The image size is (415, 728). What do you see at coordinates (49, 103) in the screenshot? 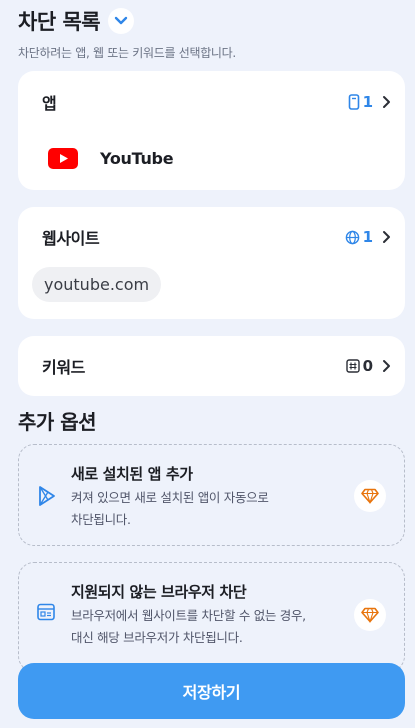
I see `apps-title: 앱` at bounding box center [49, 103].